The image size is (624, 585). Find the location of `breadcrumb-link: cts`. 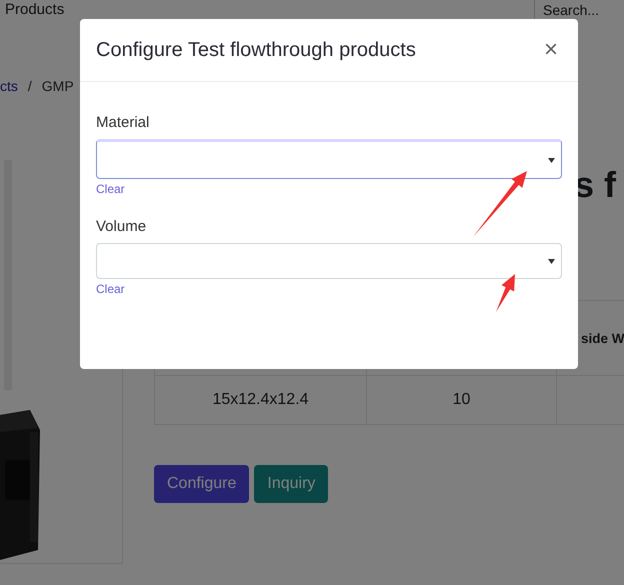

breadcrumb-link: cts is located at coordinates (9, 86).